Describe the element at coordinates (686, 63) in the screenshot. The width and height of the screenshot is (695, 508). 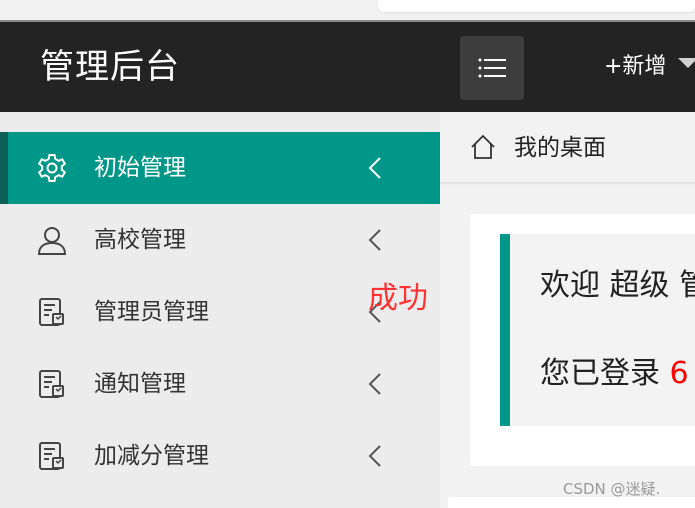
I see `caret-down-icon` at that location.